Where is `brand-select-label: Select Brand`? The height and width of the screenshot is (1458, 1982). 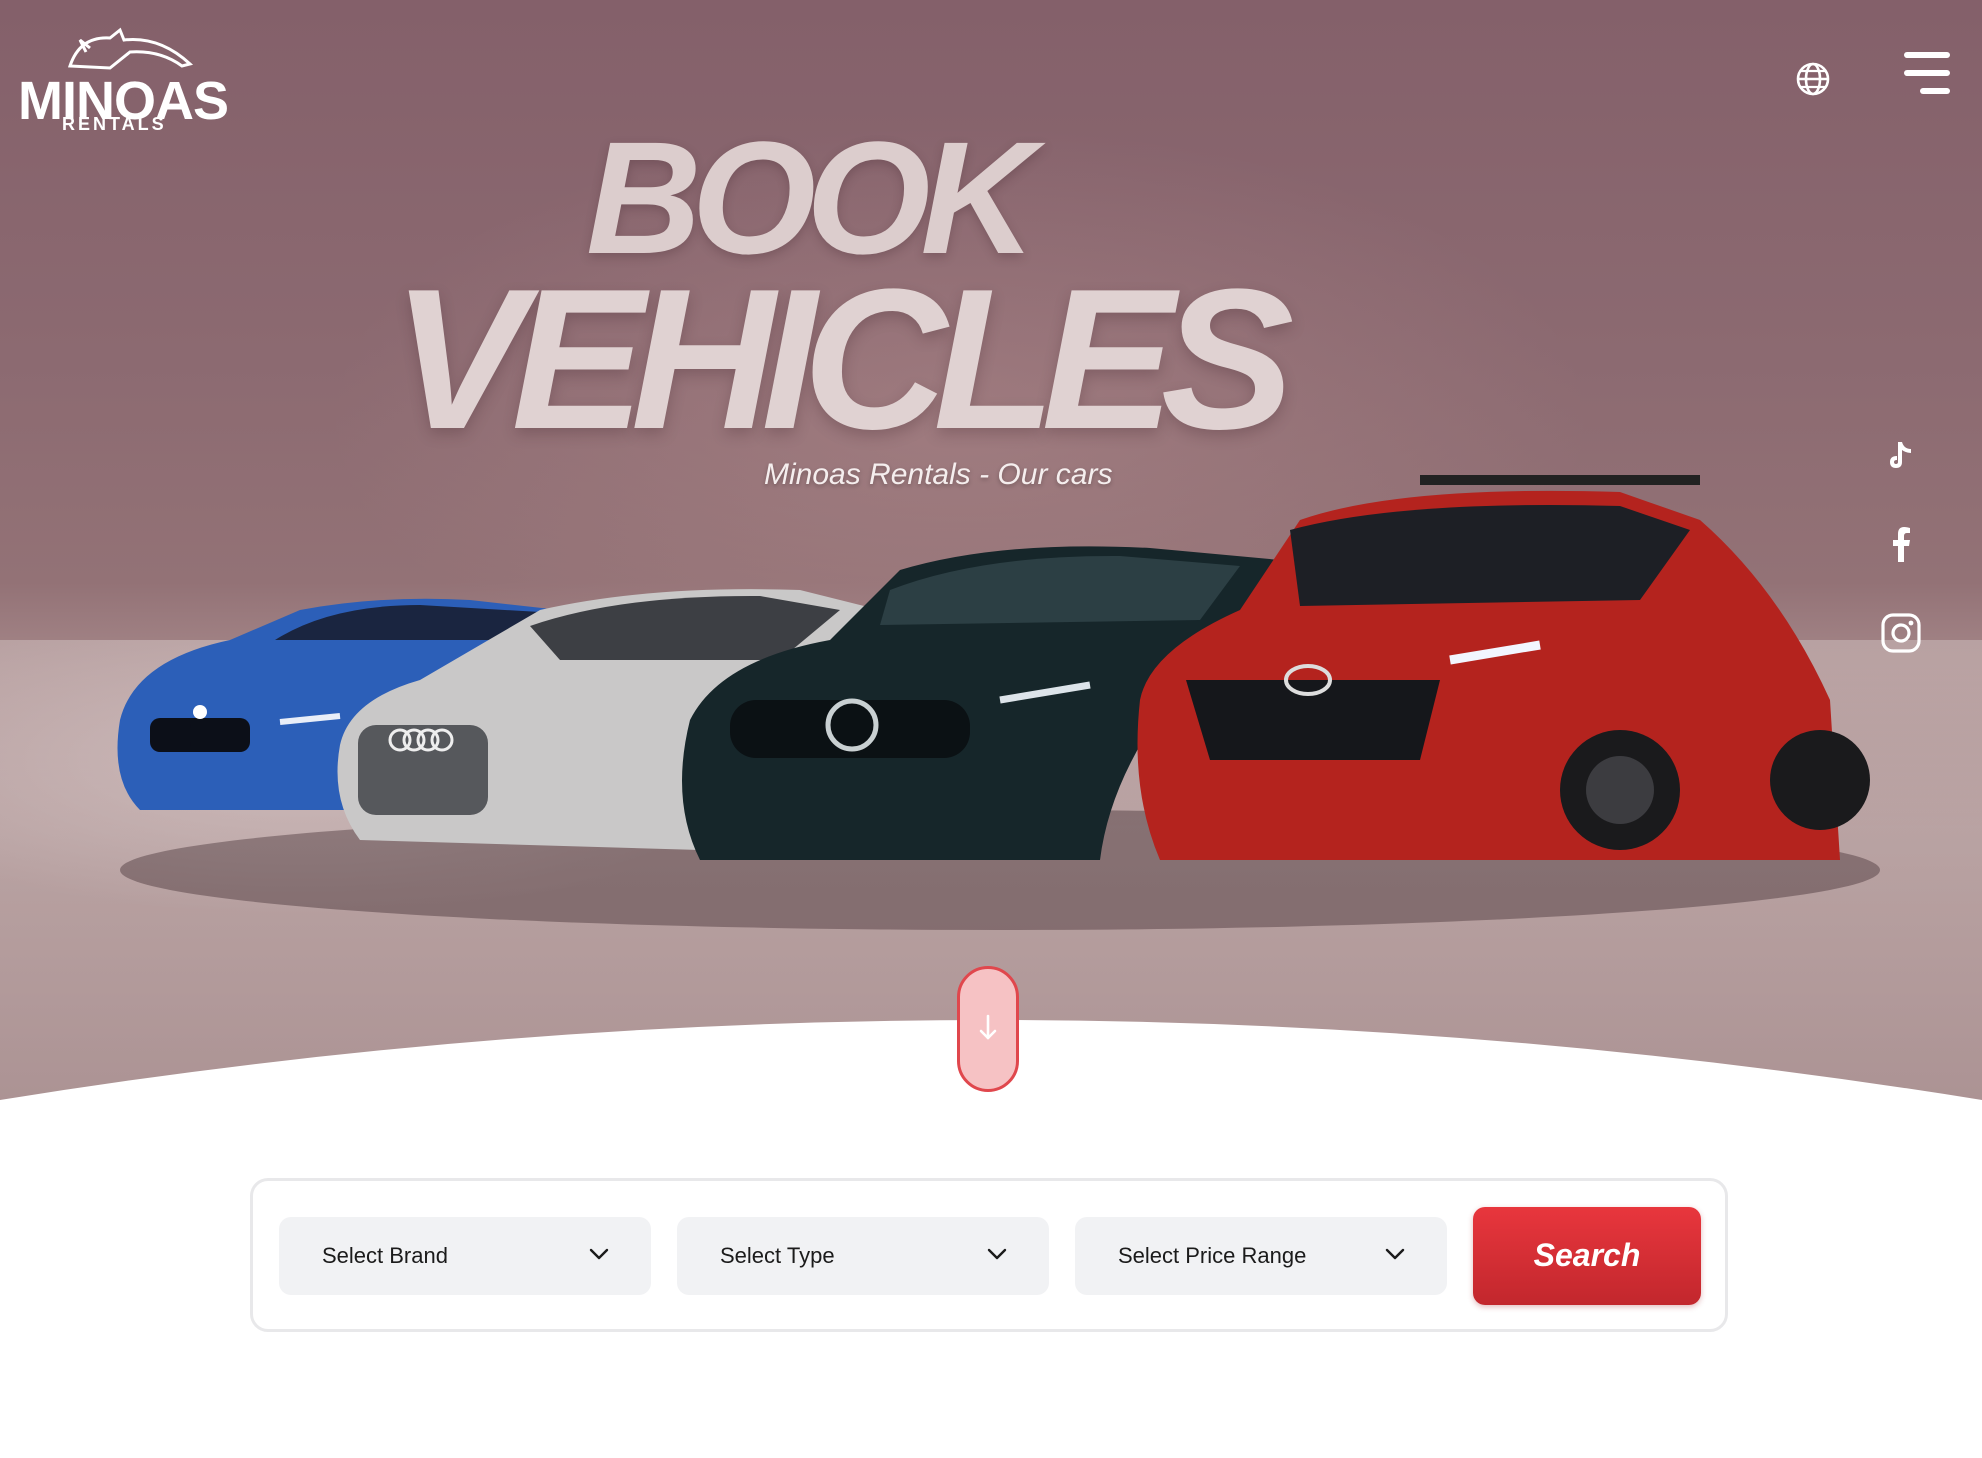
brand-select-label: Select Brand is located at coordinates (385, 1255).